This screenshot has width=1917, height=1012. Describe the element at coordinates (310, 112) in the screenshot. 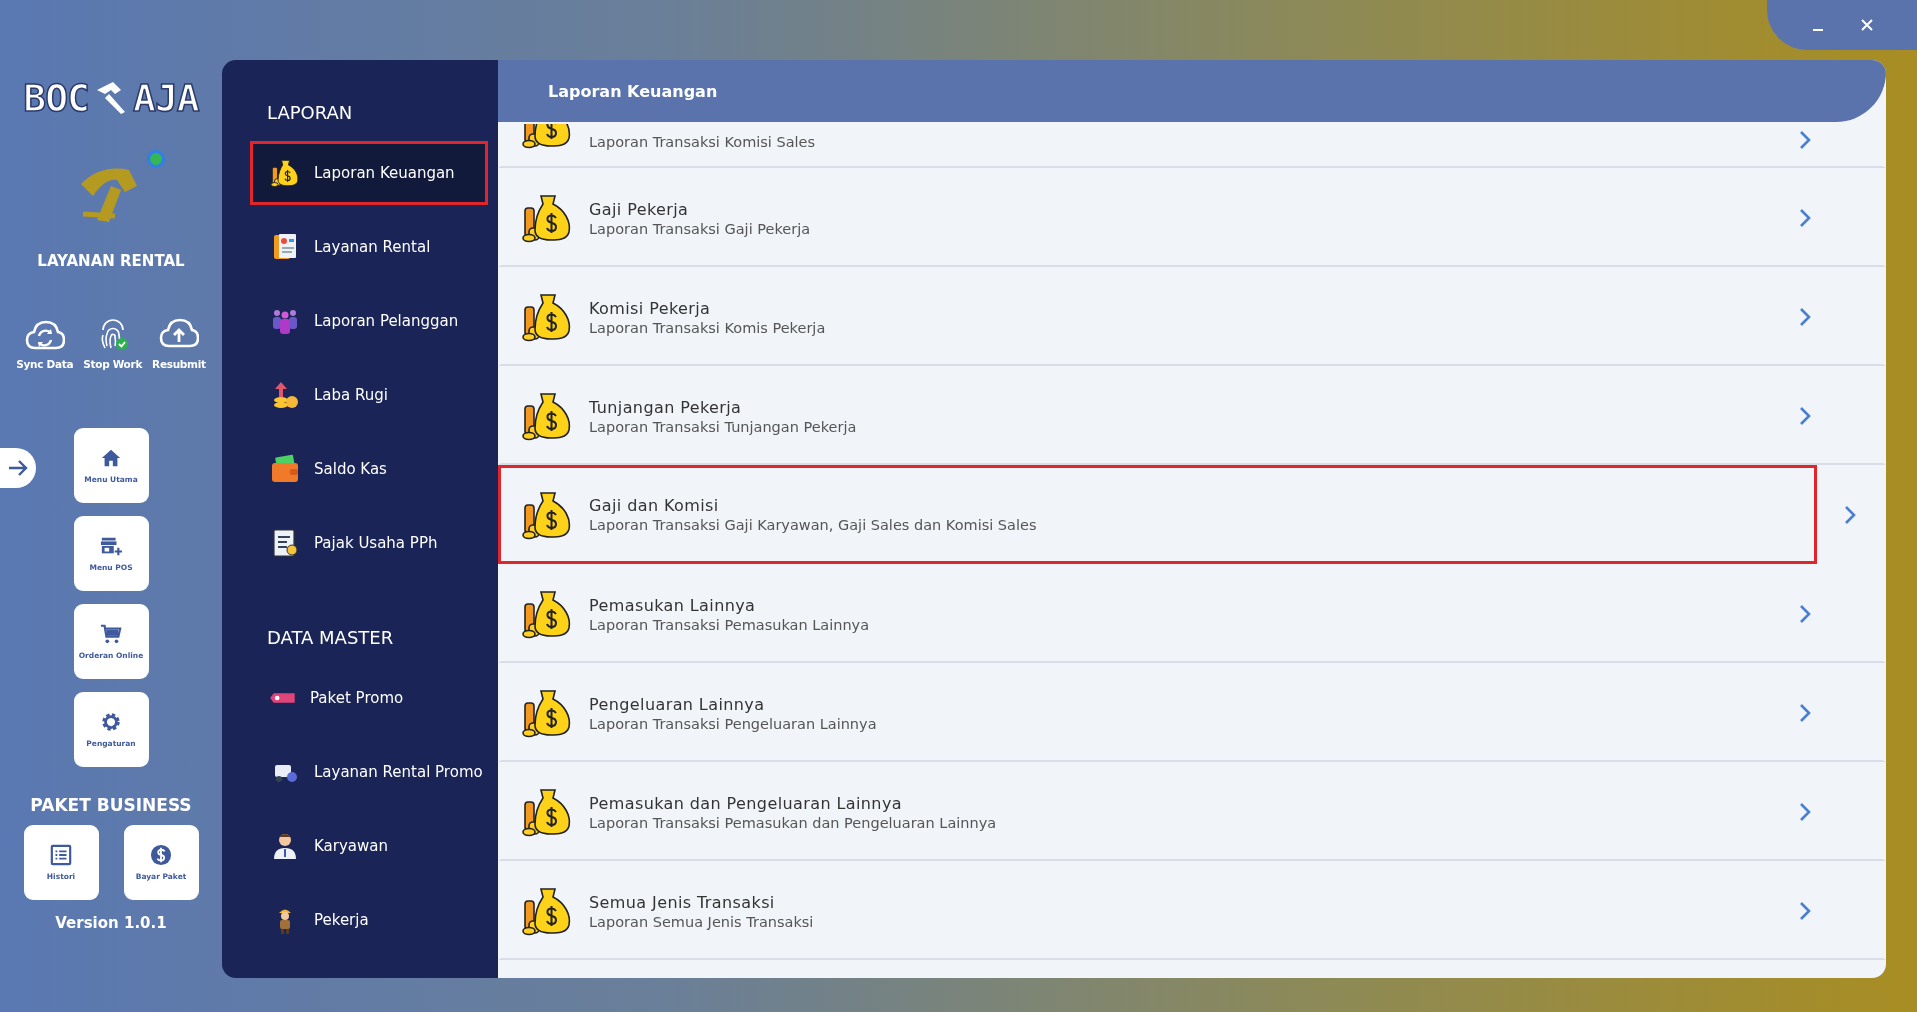

I see `section-title: LAPORAN` at that location.